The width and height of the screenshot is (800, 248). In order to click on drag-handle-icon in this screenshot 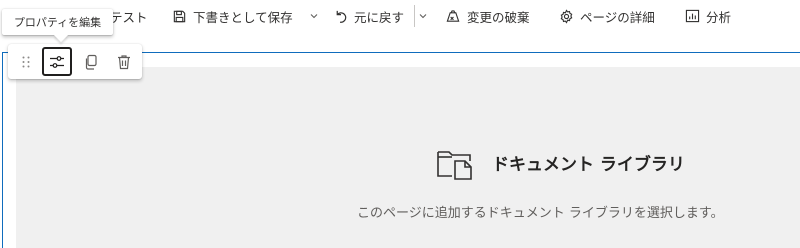, I will do `click(26, 61)`.